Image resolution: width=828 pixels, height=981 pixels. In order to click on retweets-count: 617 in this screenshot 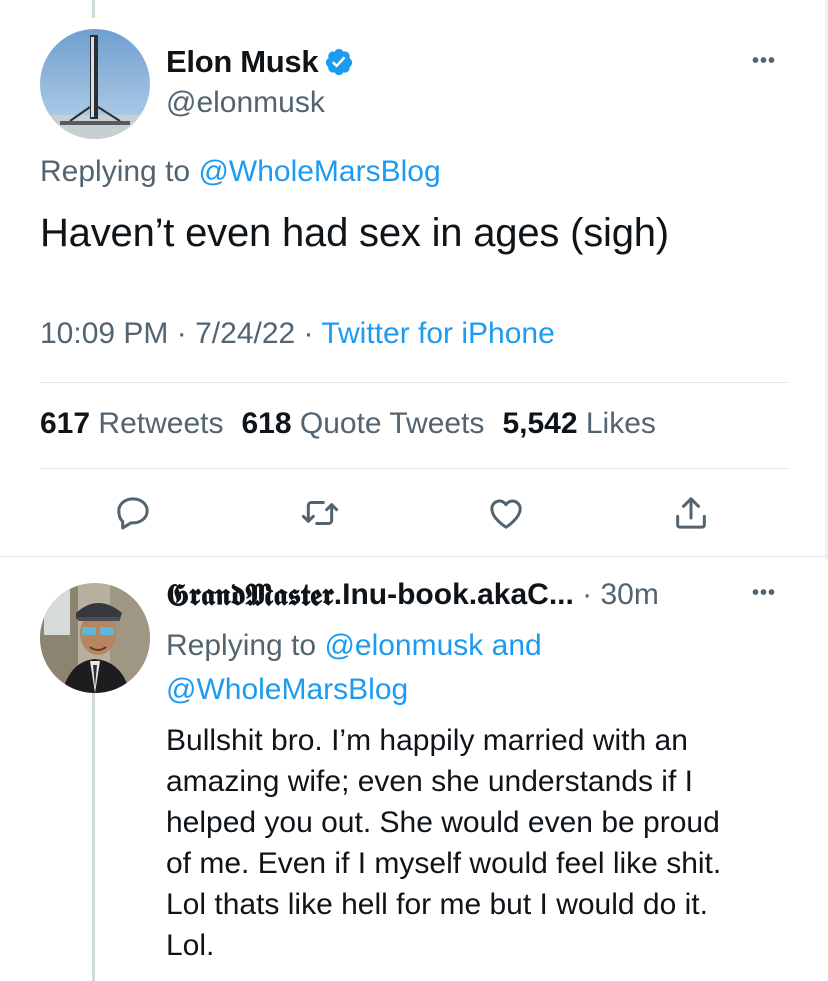, I will do `click(65, 423)`.